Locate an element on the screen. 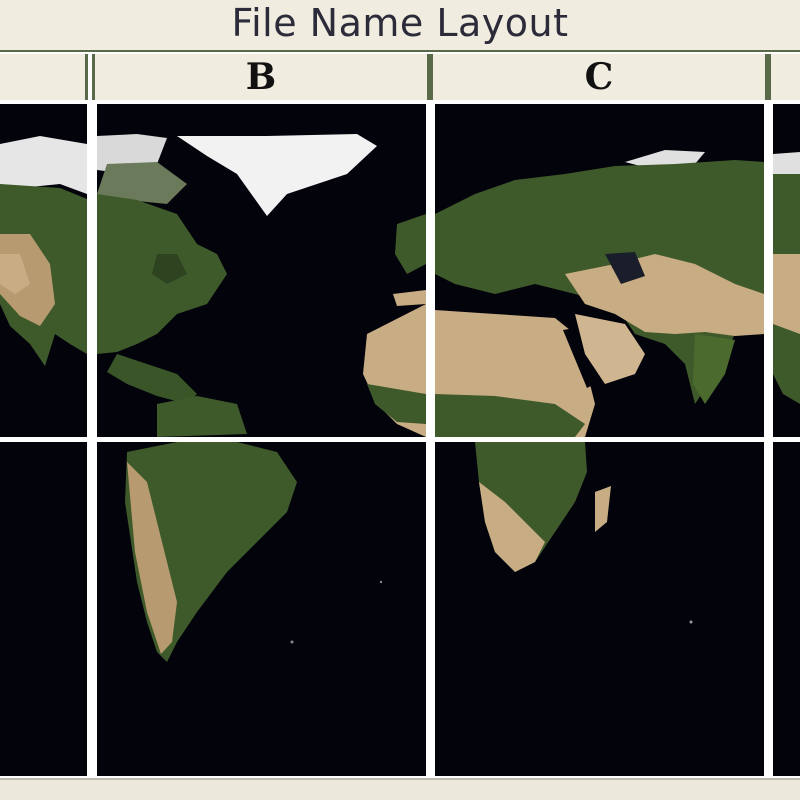 The height and width of the screenshot is (800, 800). column-header-c: C is located at coordinates (599, 77).